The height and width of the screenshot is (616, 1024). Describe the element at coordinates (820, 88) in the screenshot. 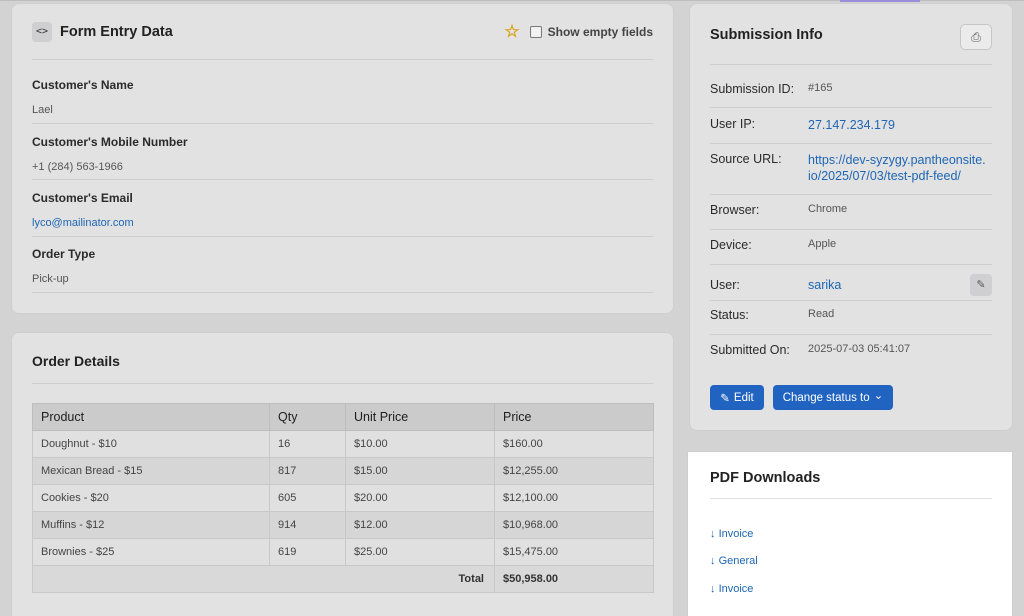

I see `value-submission-id: #165` at that location.